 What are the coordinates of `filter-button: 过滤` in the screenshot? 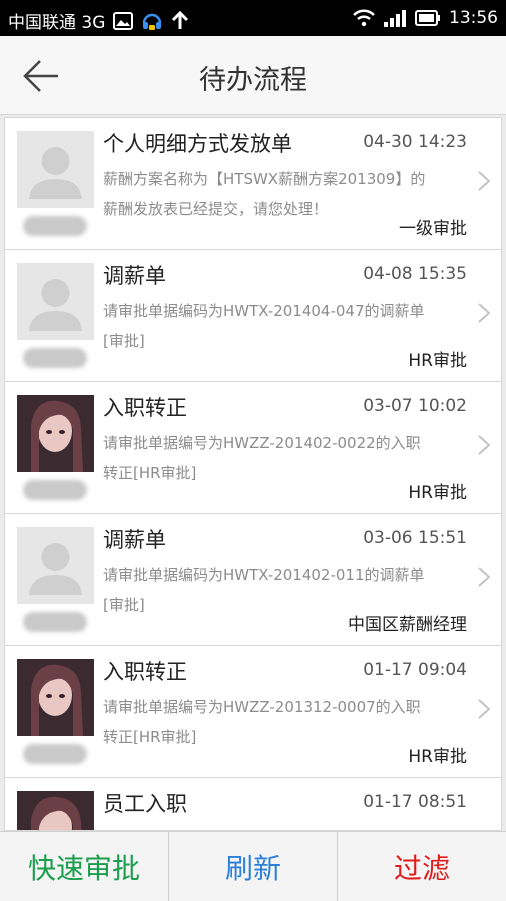 It's located at (422, 866).